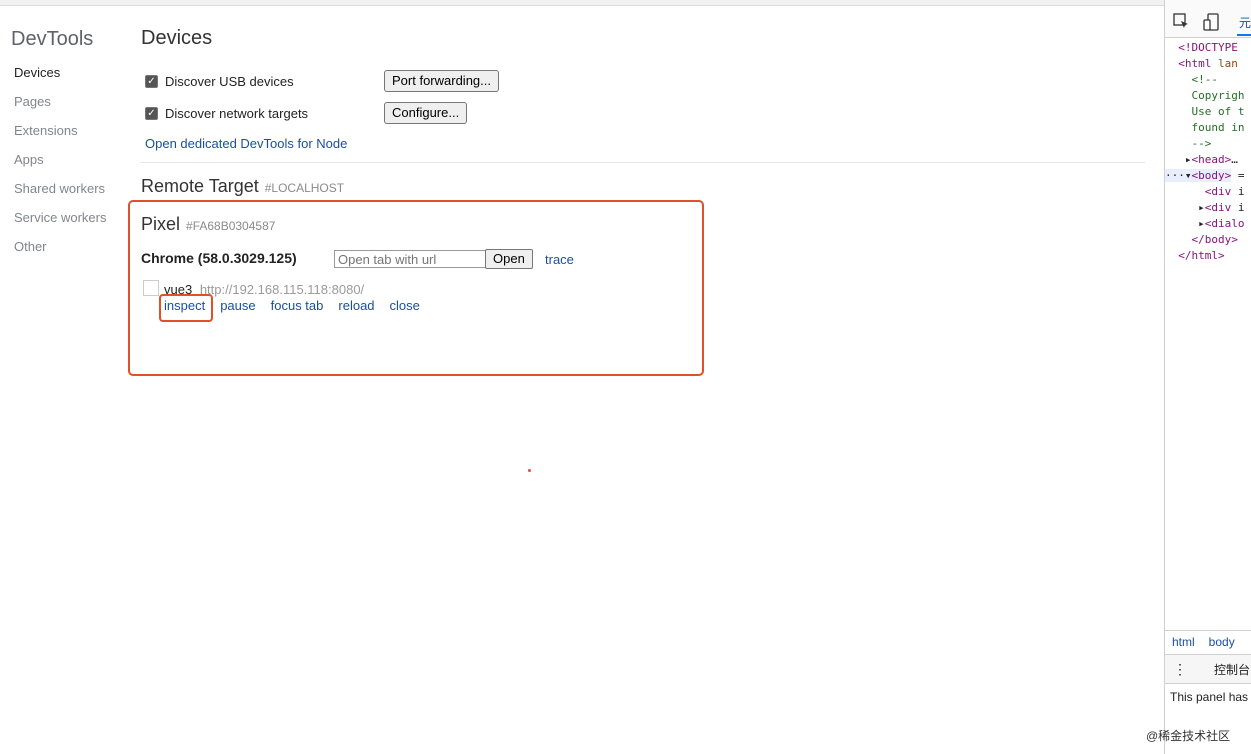 The height and width of the screenshot is (754, 1251). Describe the element at coordinates (1188, 736) in the screenshot. I see `watermark: @稀金技术社区` at that location.